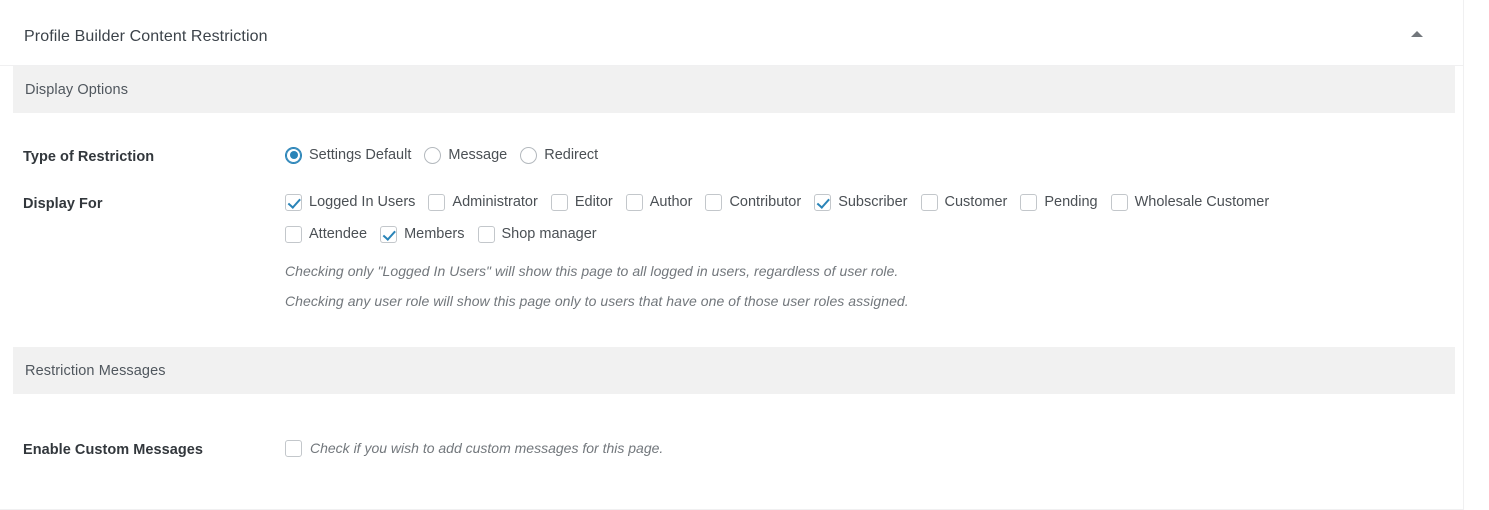 The width and height of the screenshot is (1489, 510). Describe the element at coordinates (434, 234) in the screenshot. I see `checkbox-option-label: Members` at that location.